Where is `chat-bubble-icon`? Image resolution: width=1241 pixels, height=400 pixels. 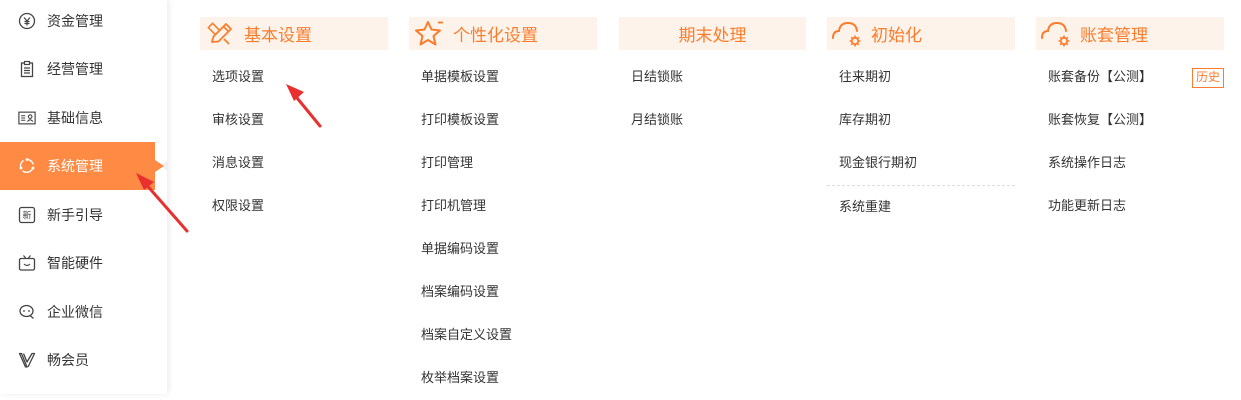
chat-bubble-icon is located at coordinates (27, 312).